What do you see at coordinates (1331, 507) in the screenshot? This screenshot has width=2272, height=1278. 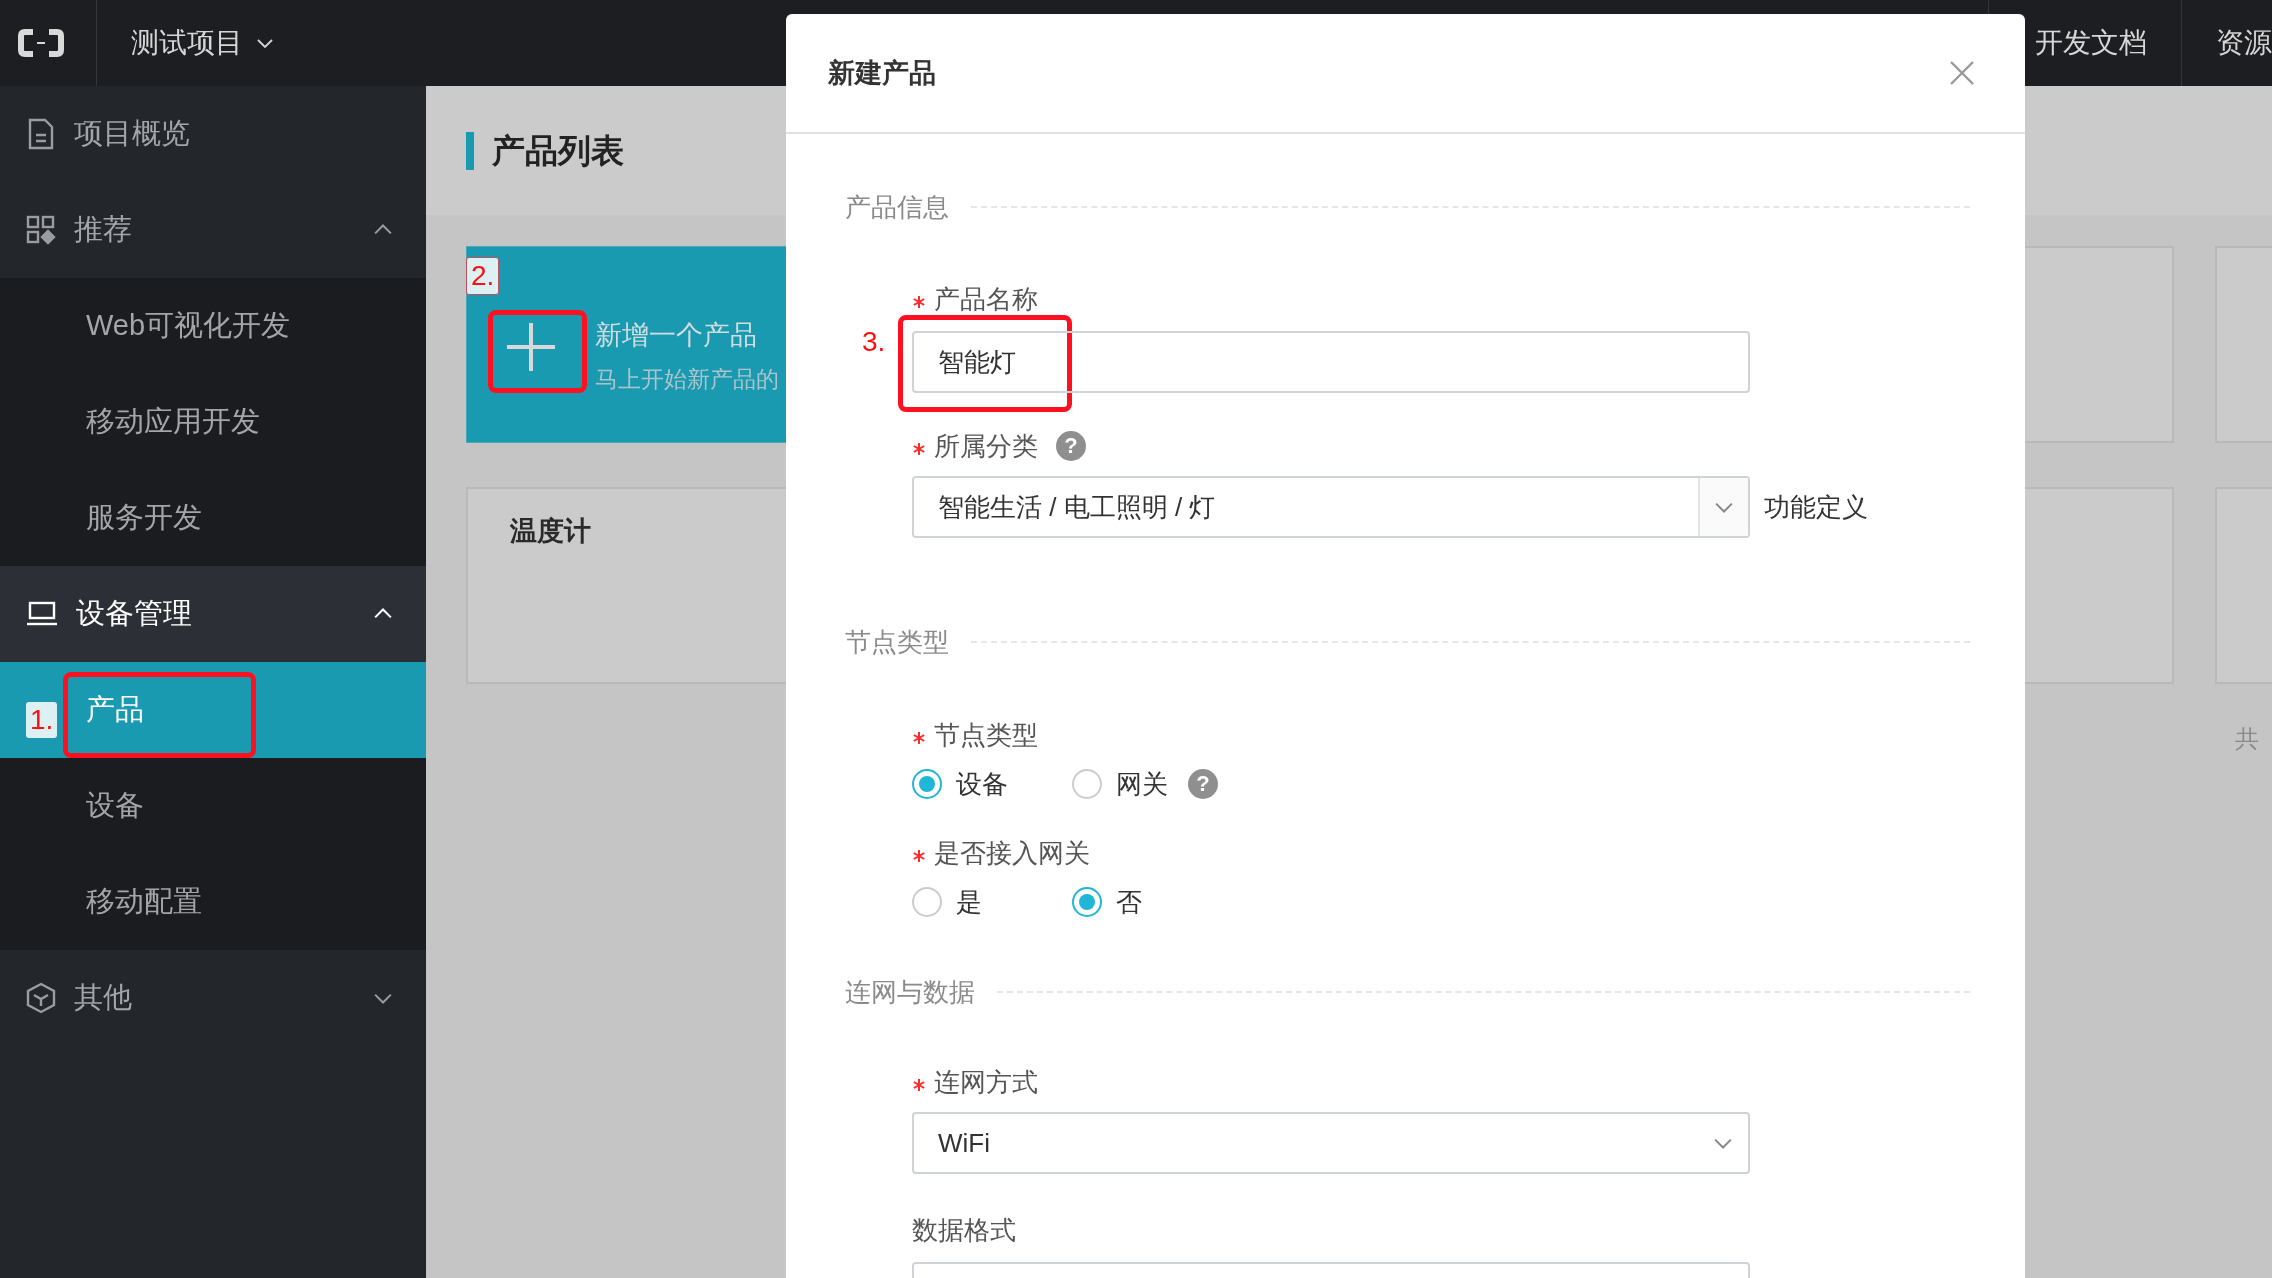 I see `select-field: 智能生活 / 电工照明 / 灯` at bounding box center [1331, 507].